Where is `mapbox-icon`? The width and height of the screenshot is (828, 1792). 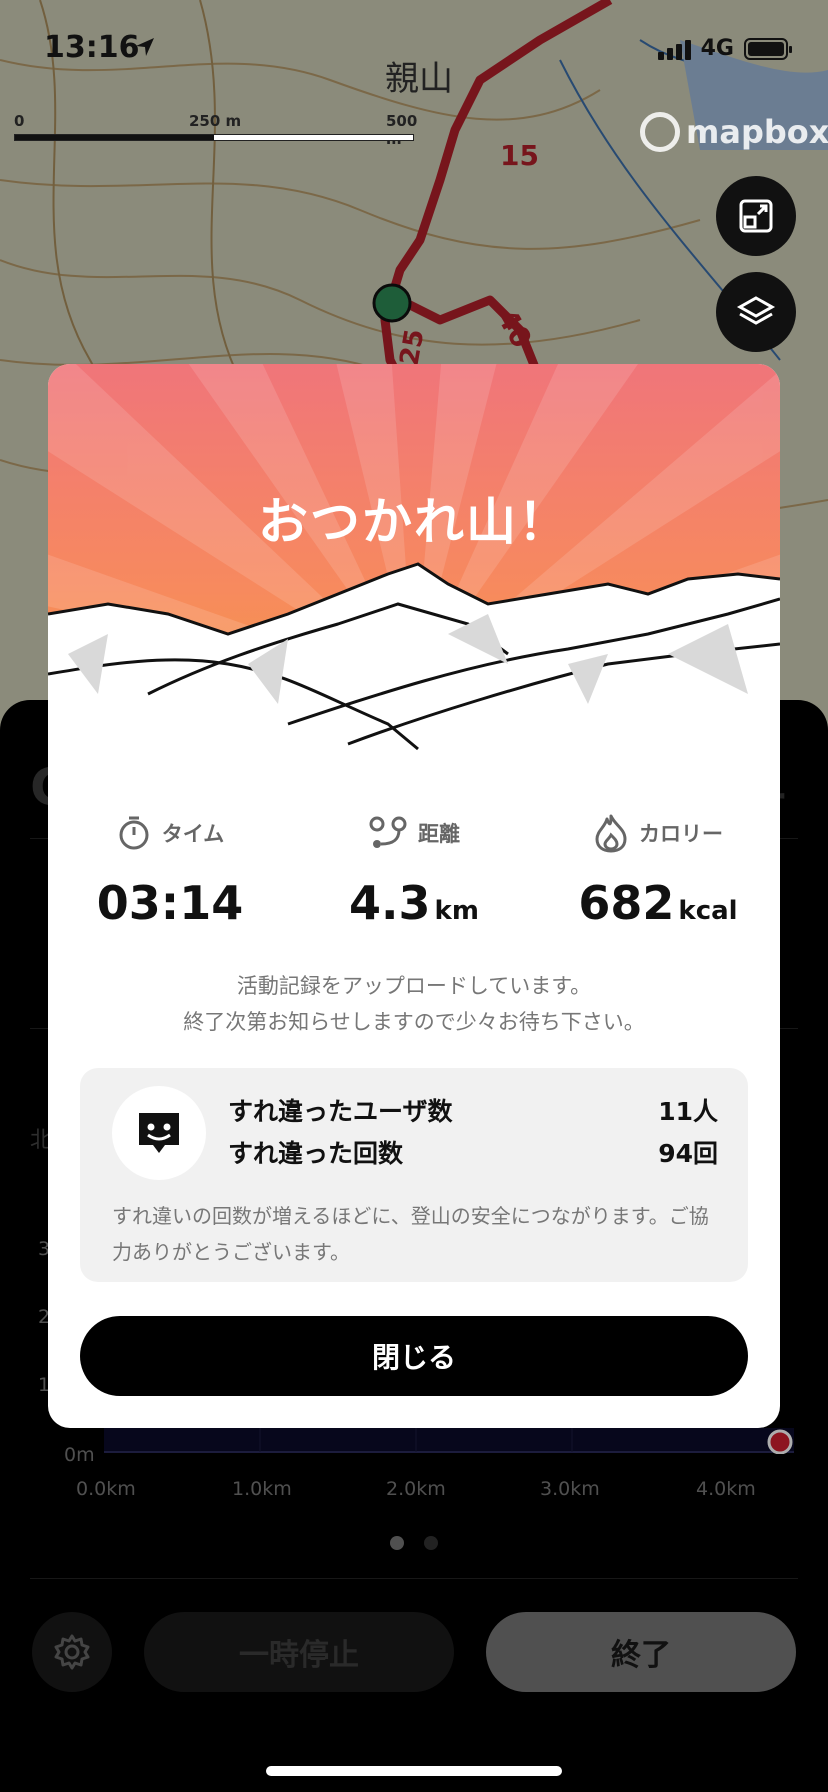
mapbox-icon is located at coordinates (660, 132).